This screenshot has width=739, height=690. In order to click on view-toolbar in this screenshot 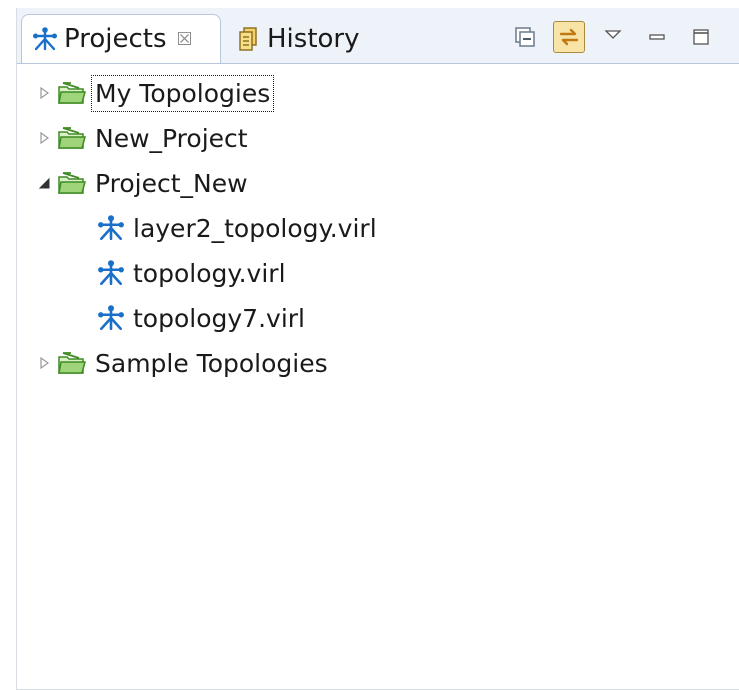, I will do `click(619, 37)`.